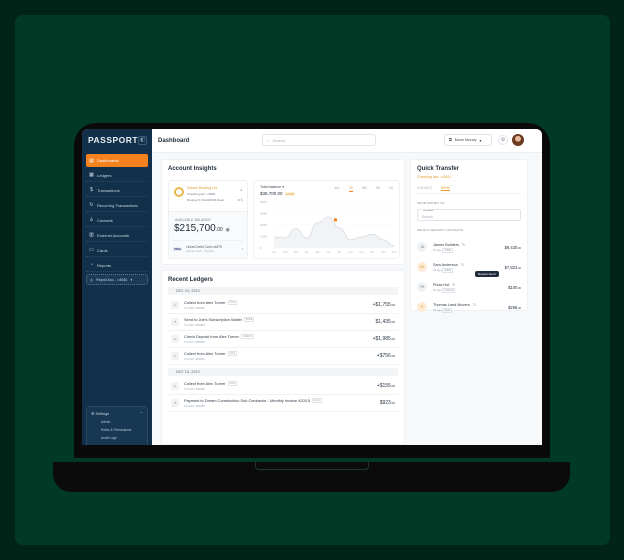 The height and width of the screenshot is (560, 624). Describe the element at coordinates (422, 287) in the screenshot. I see `contact-avatar: PH` at that location.